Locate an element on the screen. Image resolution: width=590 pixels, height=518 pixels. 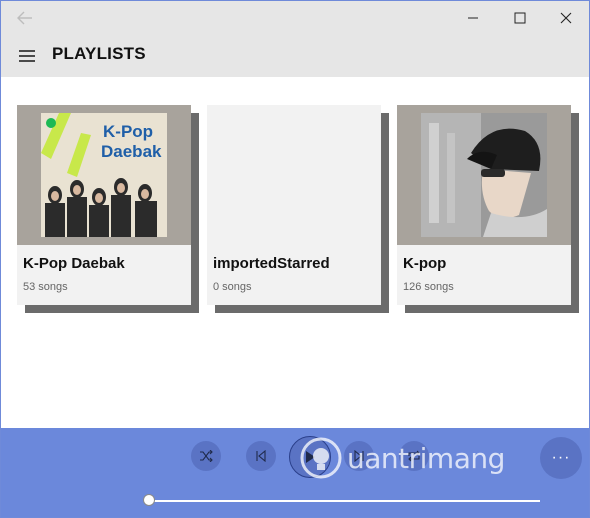
album-cover-photo is located at coordinates (484, 175).